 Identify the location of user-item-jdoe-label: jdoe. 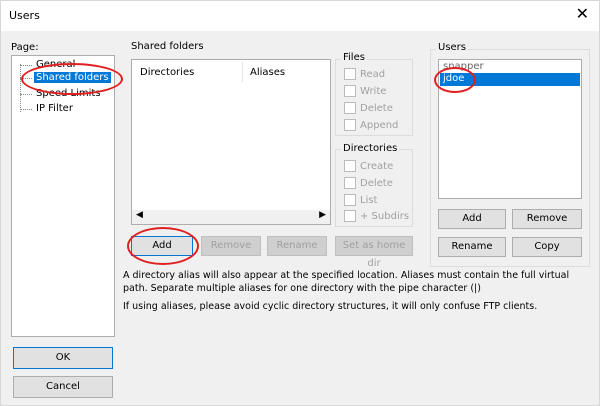
(454, 78).